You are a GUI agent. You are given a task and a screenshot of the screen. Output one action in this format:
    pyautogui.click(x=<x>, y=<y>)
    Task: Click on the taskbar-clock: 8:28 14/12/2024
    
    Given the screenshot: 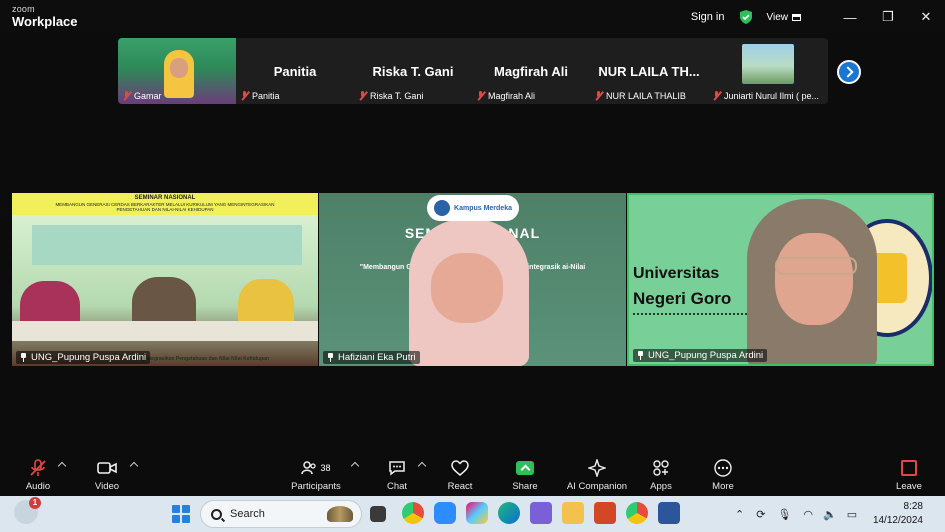 What is the action you would take?
    pyautogui.click(x=898, y=514)
    